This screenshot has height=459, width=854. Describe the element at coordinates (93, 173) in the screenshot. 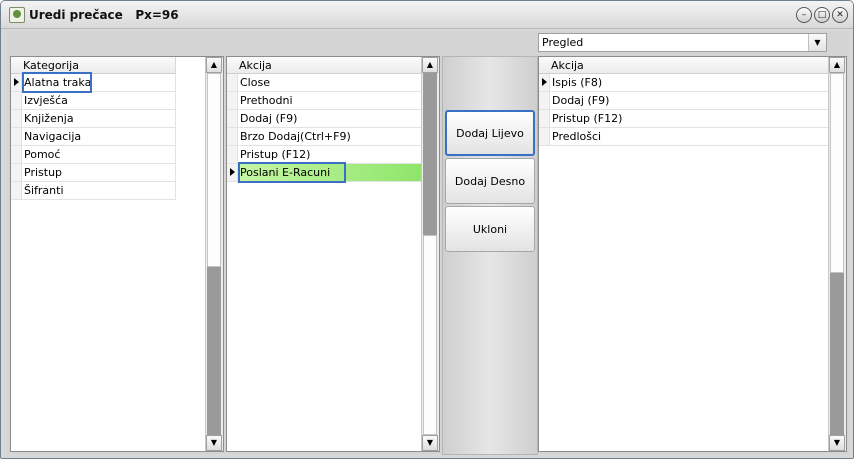

I see `category-row: Pristup` at that location.